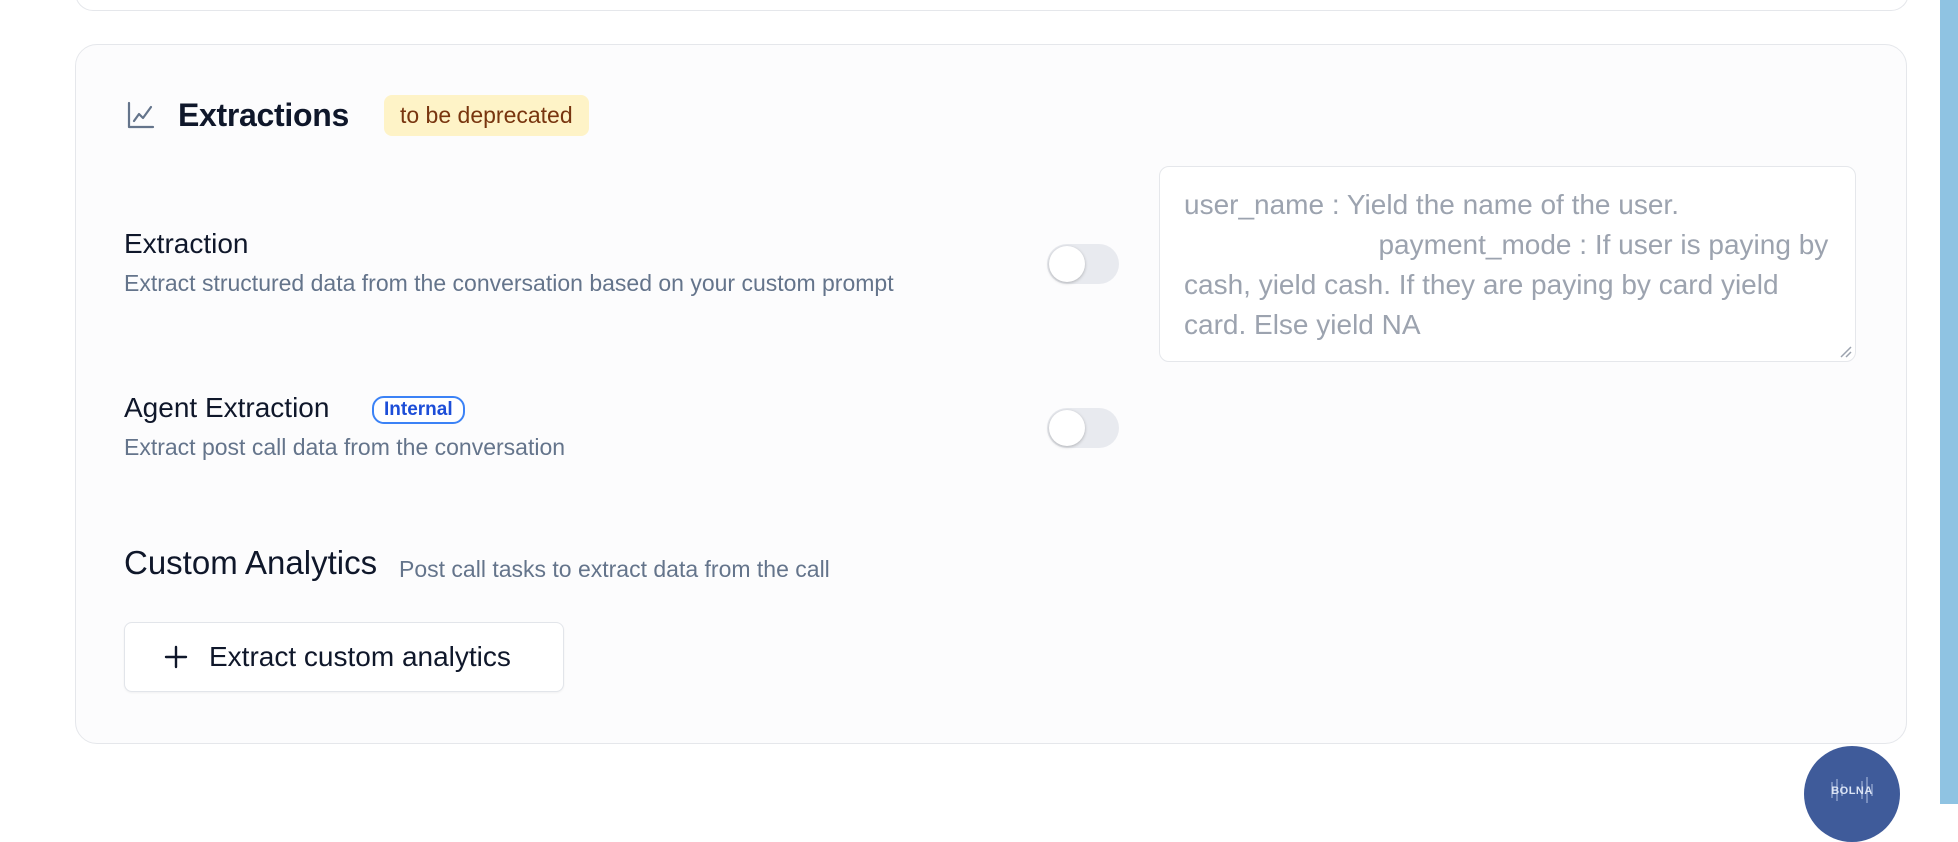 The image size is (1958, 842). I want to click on plus-icon, so click(176, 657).